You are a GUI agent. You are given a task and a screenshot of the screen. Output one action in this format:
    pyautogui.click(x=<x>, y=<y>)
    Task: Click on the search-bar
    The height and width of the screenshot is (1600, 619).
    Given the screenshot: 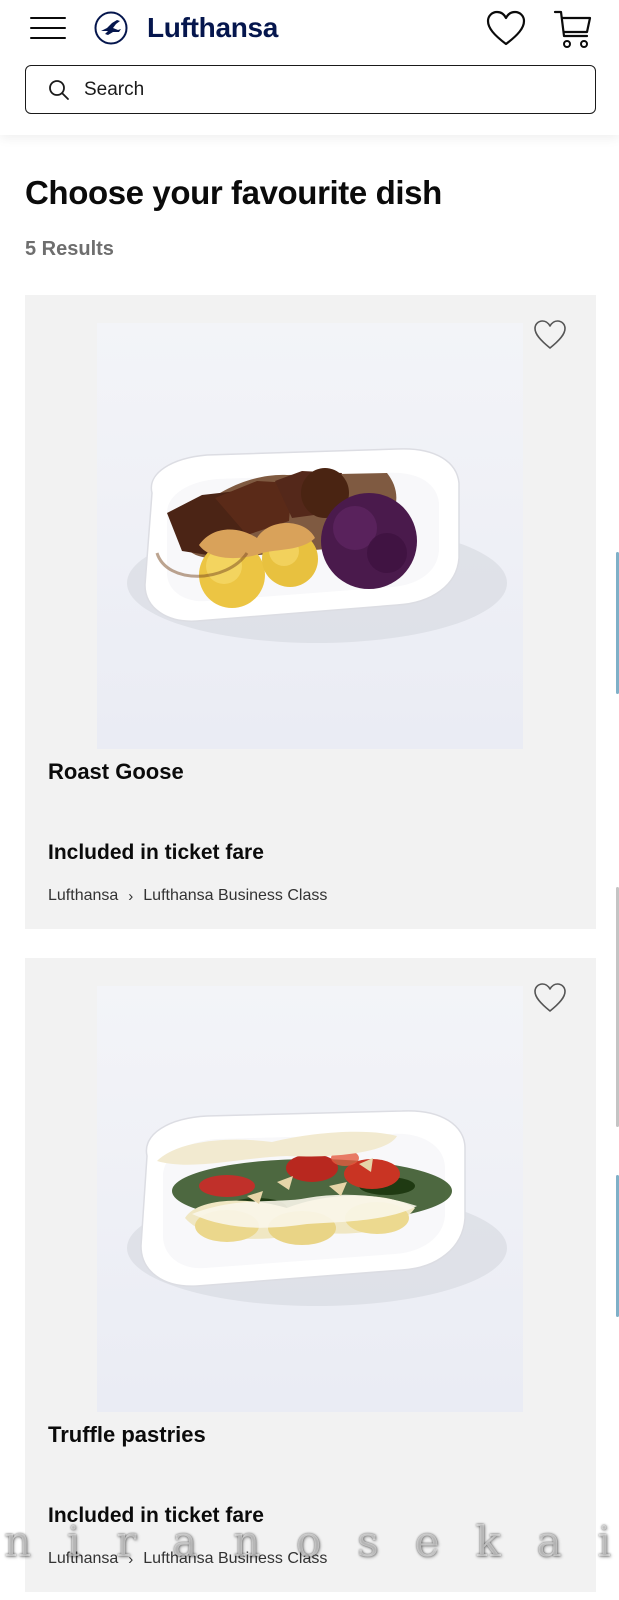 What is the action you would take?
    pyautogui.click(x=310, y=89)
    